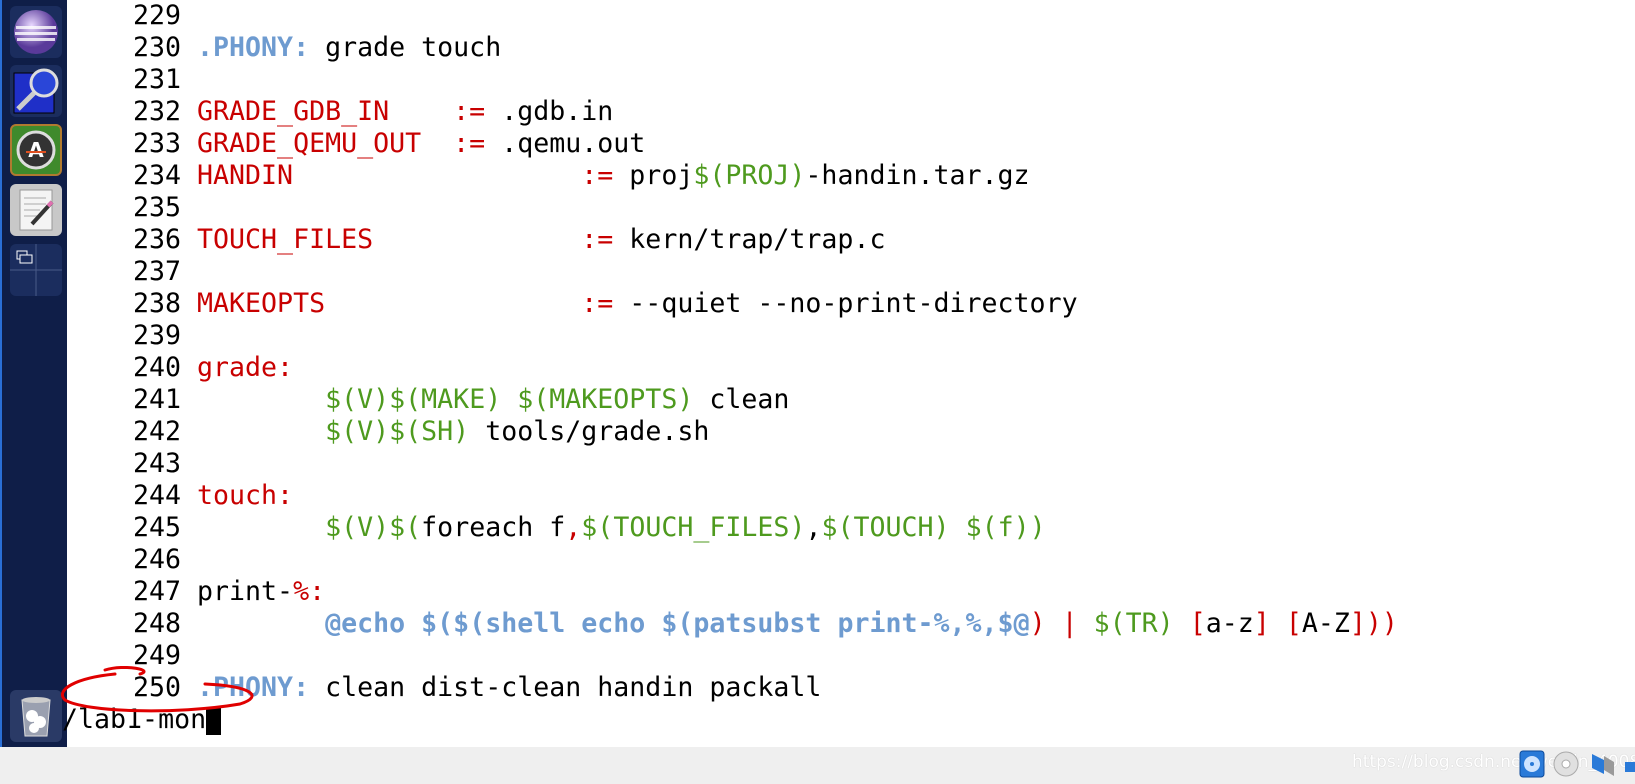 The height and width of the screenshot is (784, 1635). I want to click on code-token: clean dist-clean handin packall, so click(565, 687).